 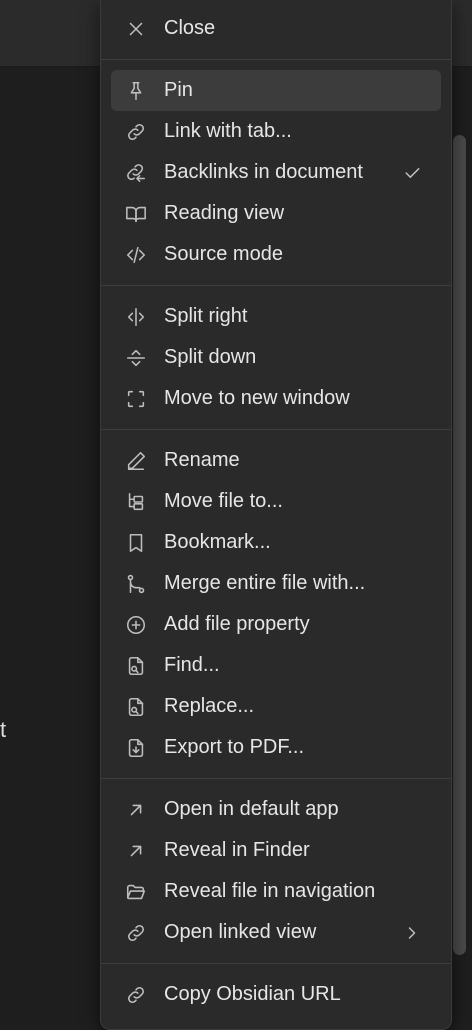 What do you see at coordinates (190, 28) in the screenshot?
I see `menu-item-label: Close` at bounding box center [190, 28].